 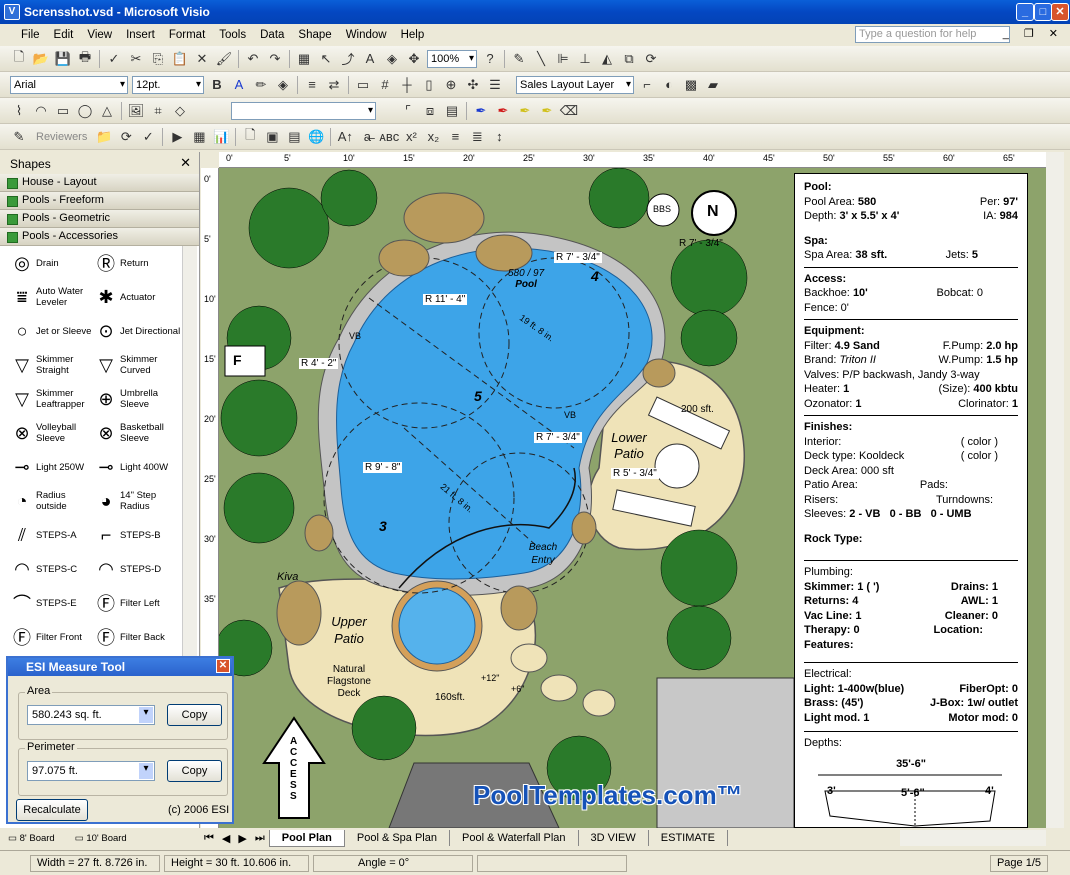 What do you see at coordinates (91, 771) in the screenshot?
I see `perimeter-value-field: 97.075 ft.` at bounding box center [91, 771].